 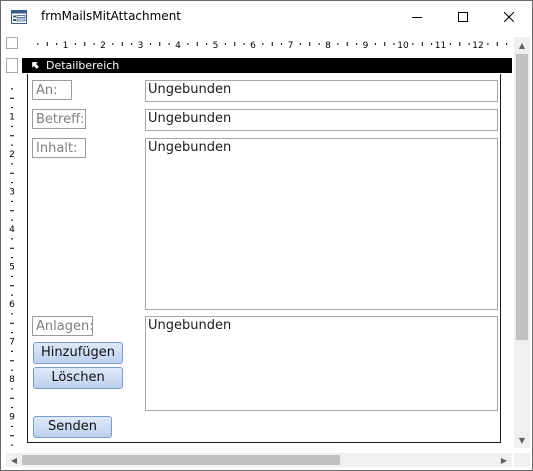 I want to click on section-header-detailbereich: Detailbereich, so click(x=267, y=65).